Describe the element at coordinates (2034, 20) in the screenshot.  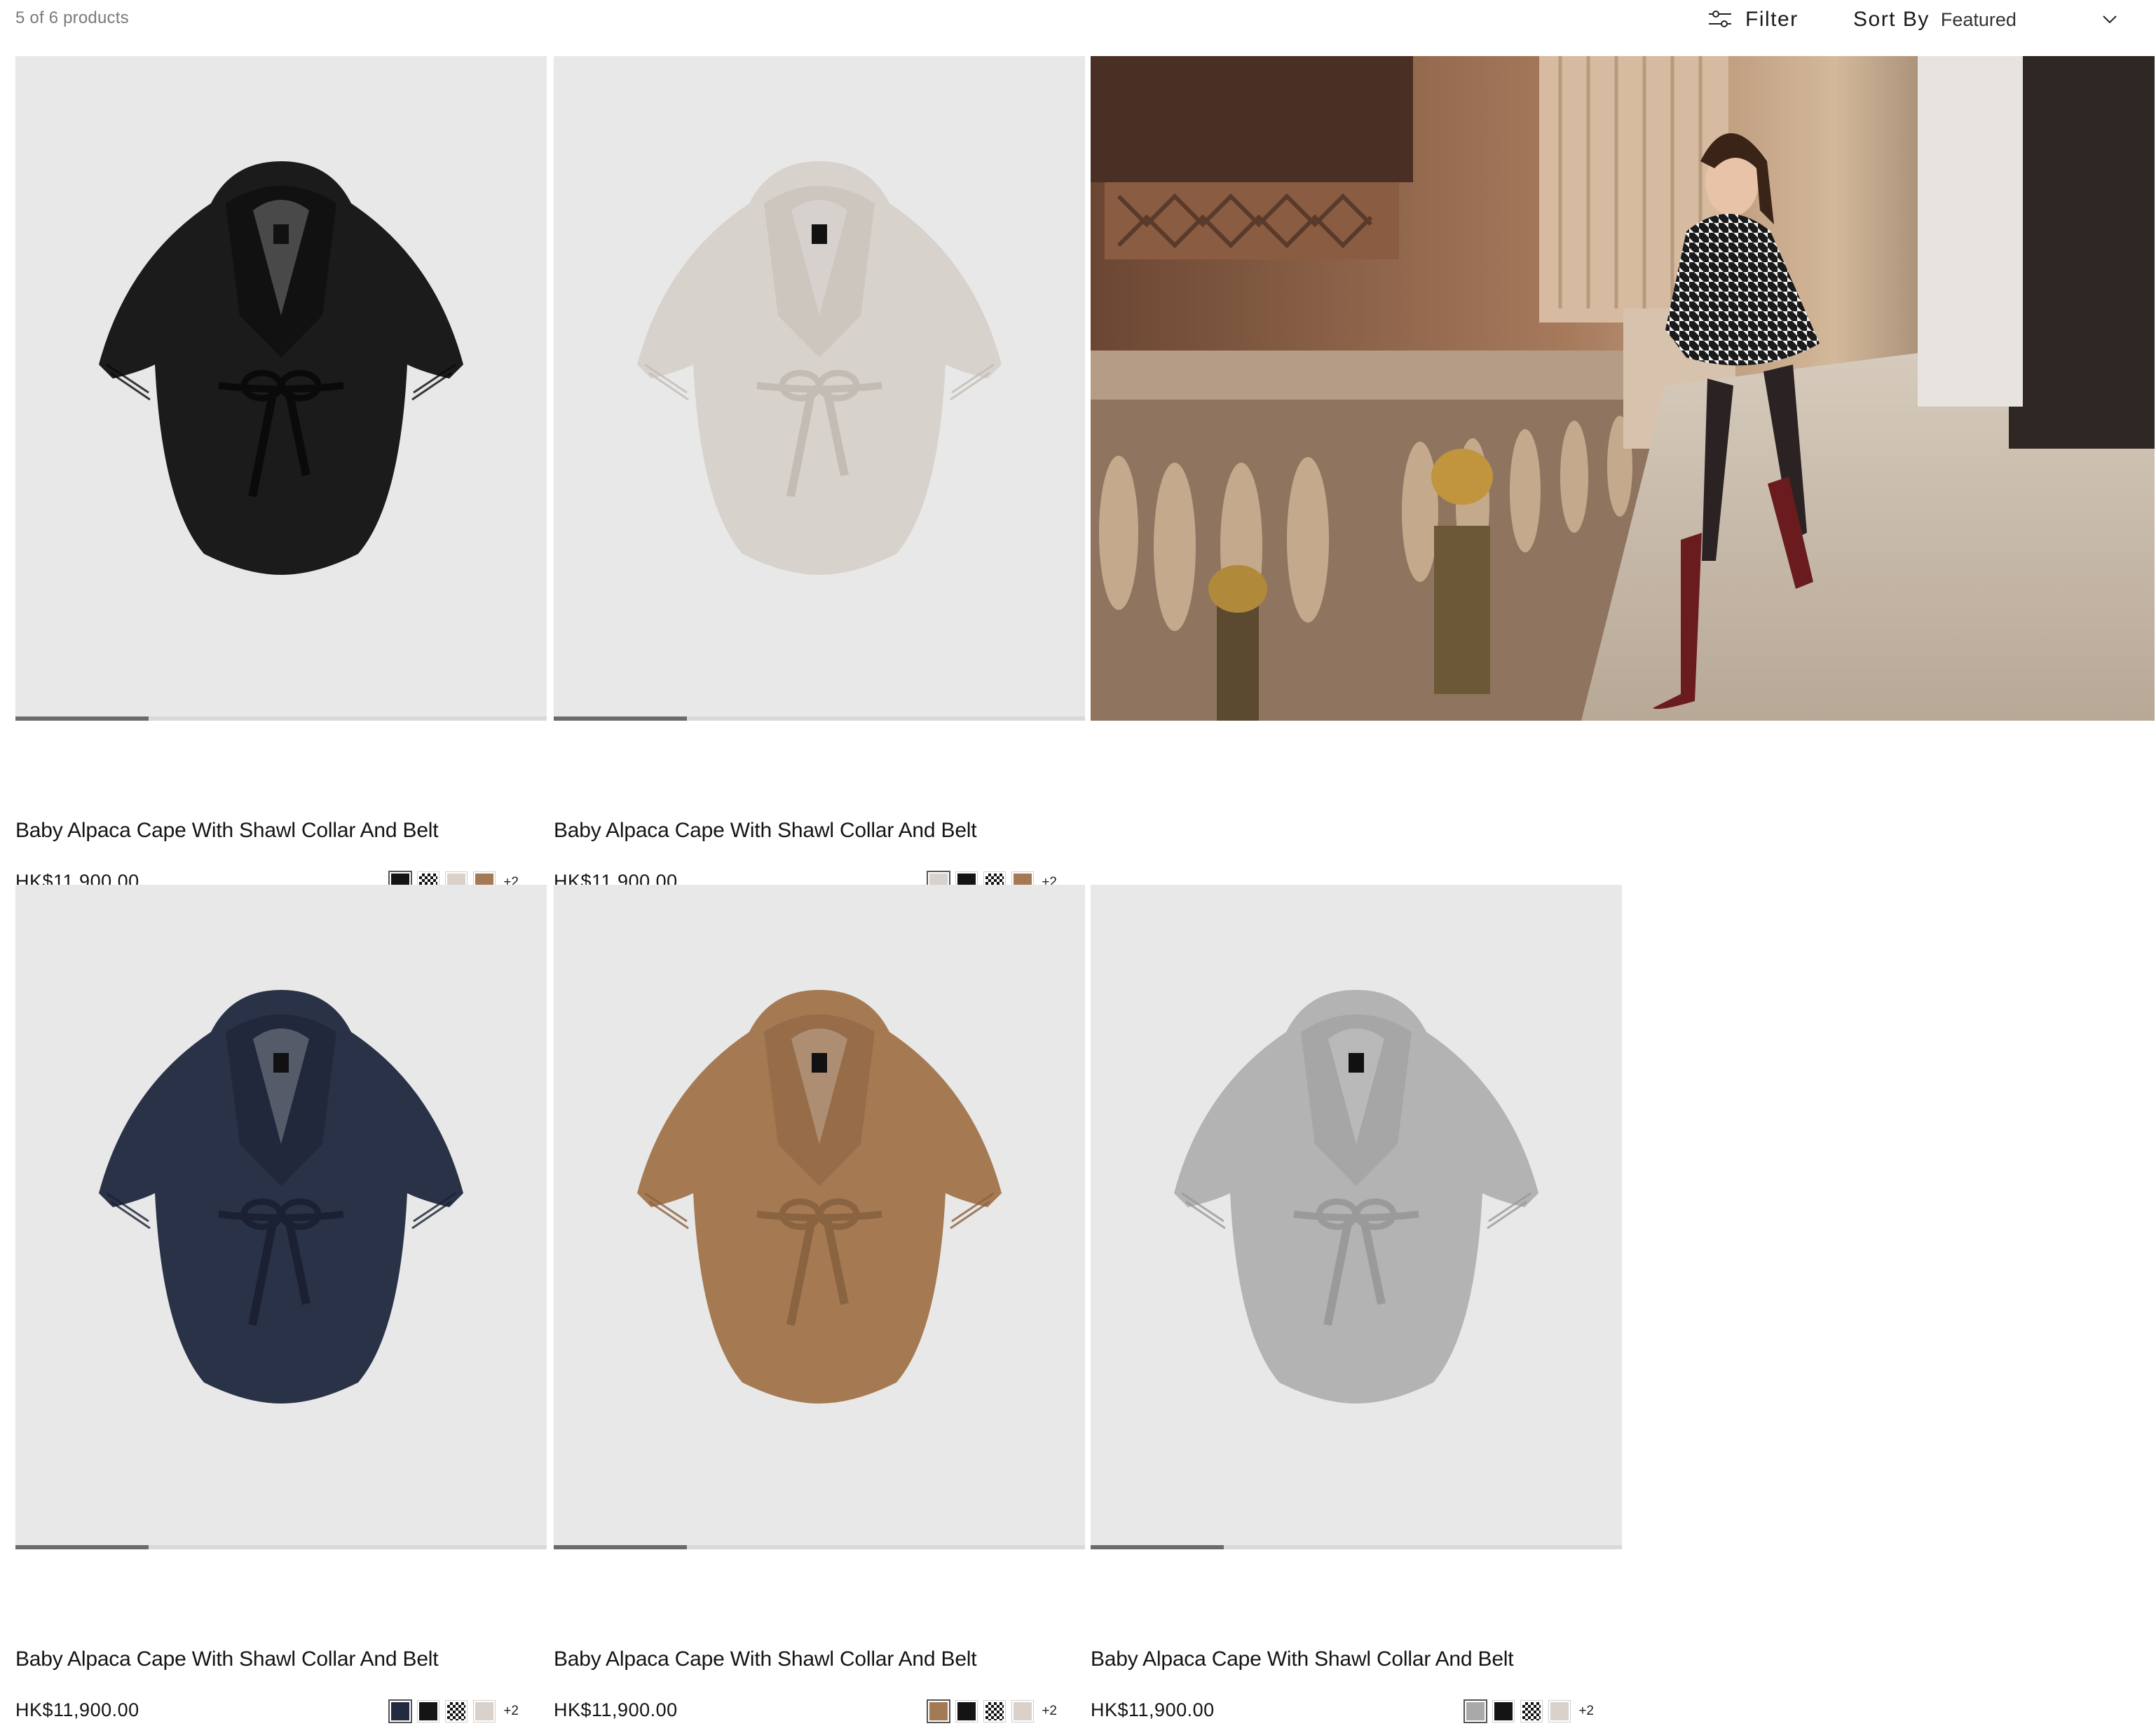
I see `sort-select: Featured` at that location.